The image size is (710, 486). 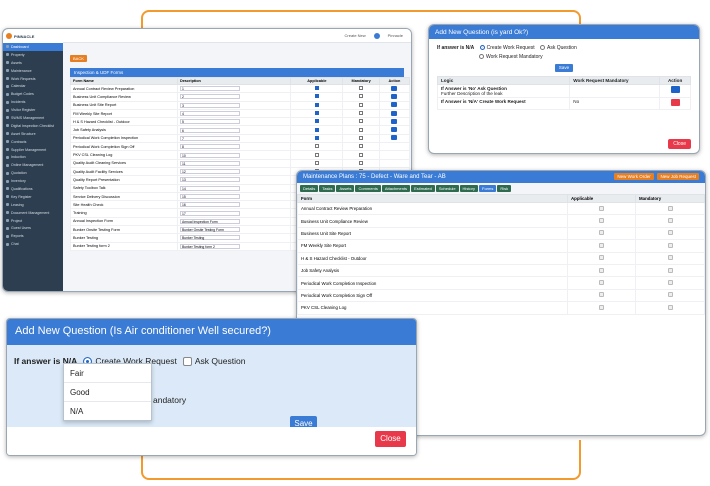 What do you see at coordinates (209, 122) in the screenshot?
I see `description-input: 5` at bounding box center [209, 122].